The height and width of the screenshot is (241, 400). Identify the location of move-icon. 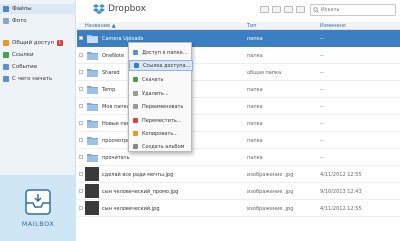
(135, 120).